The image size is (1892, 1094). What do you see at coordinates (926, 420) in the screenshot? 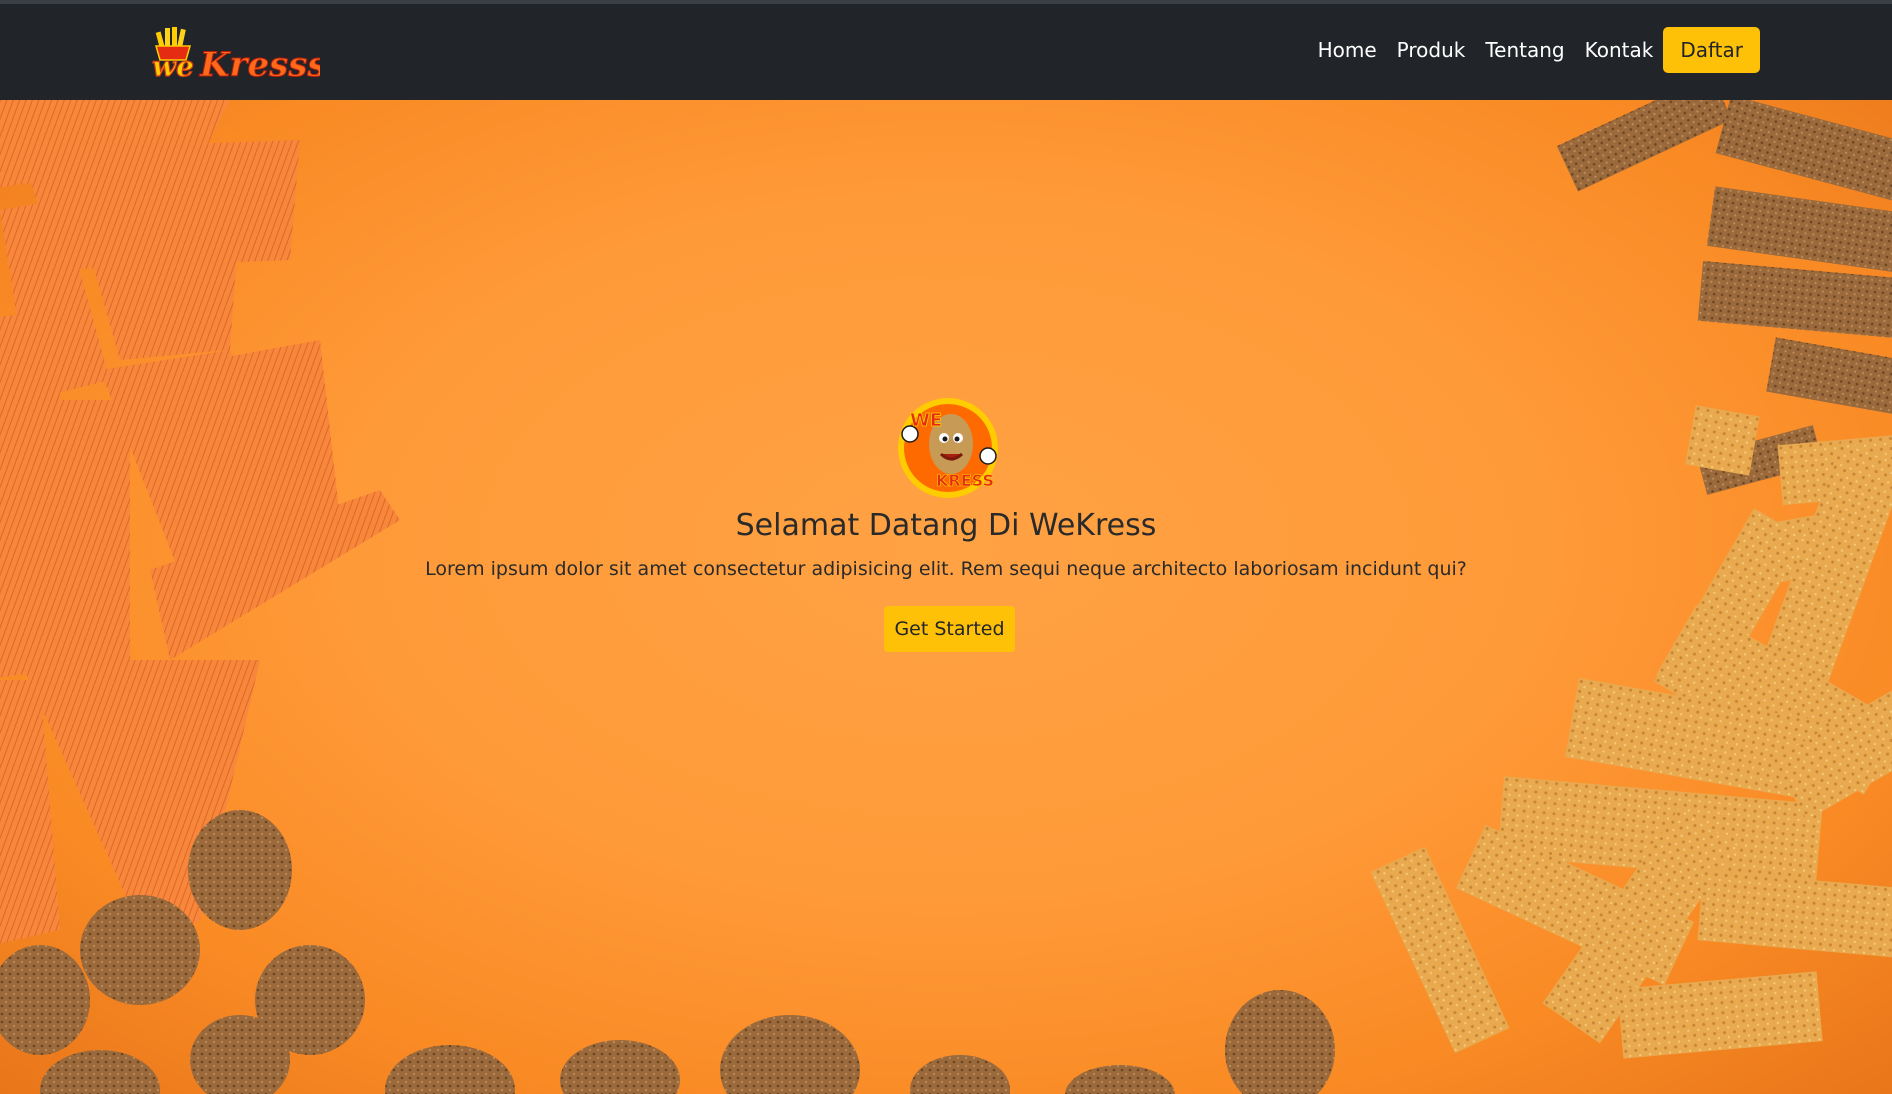
I see `svg-text: WE` at bounding box center [926, 420].